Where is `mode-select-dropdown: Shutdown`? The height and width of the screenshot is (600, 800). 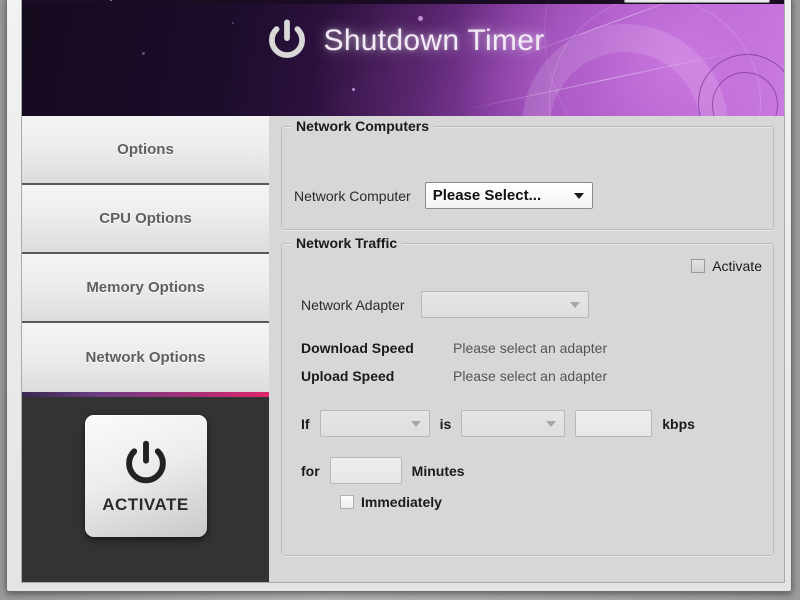
mode-select-dropdown: Shutdown is located at coordinates (697, 1).